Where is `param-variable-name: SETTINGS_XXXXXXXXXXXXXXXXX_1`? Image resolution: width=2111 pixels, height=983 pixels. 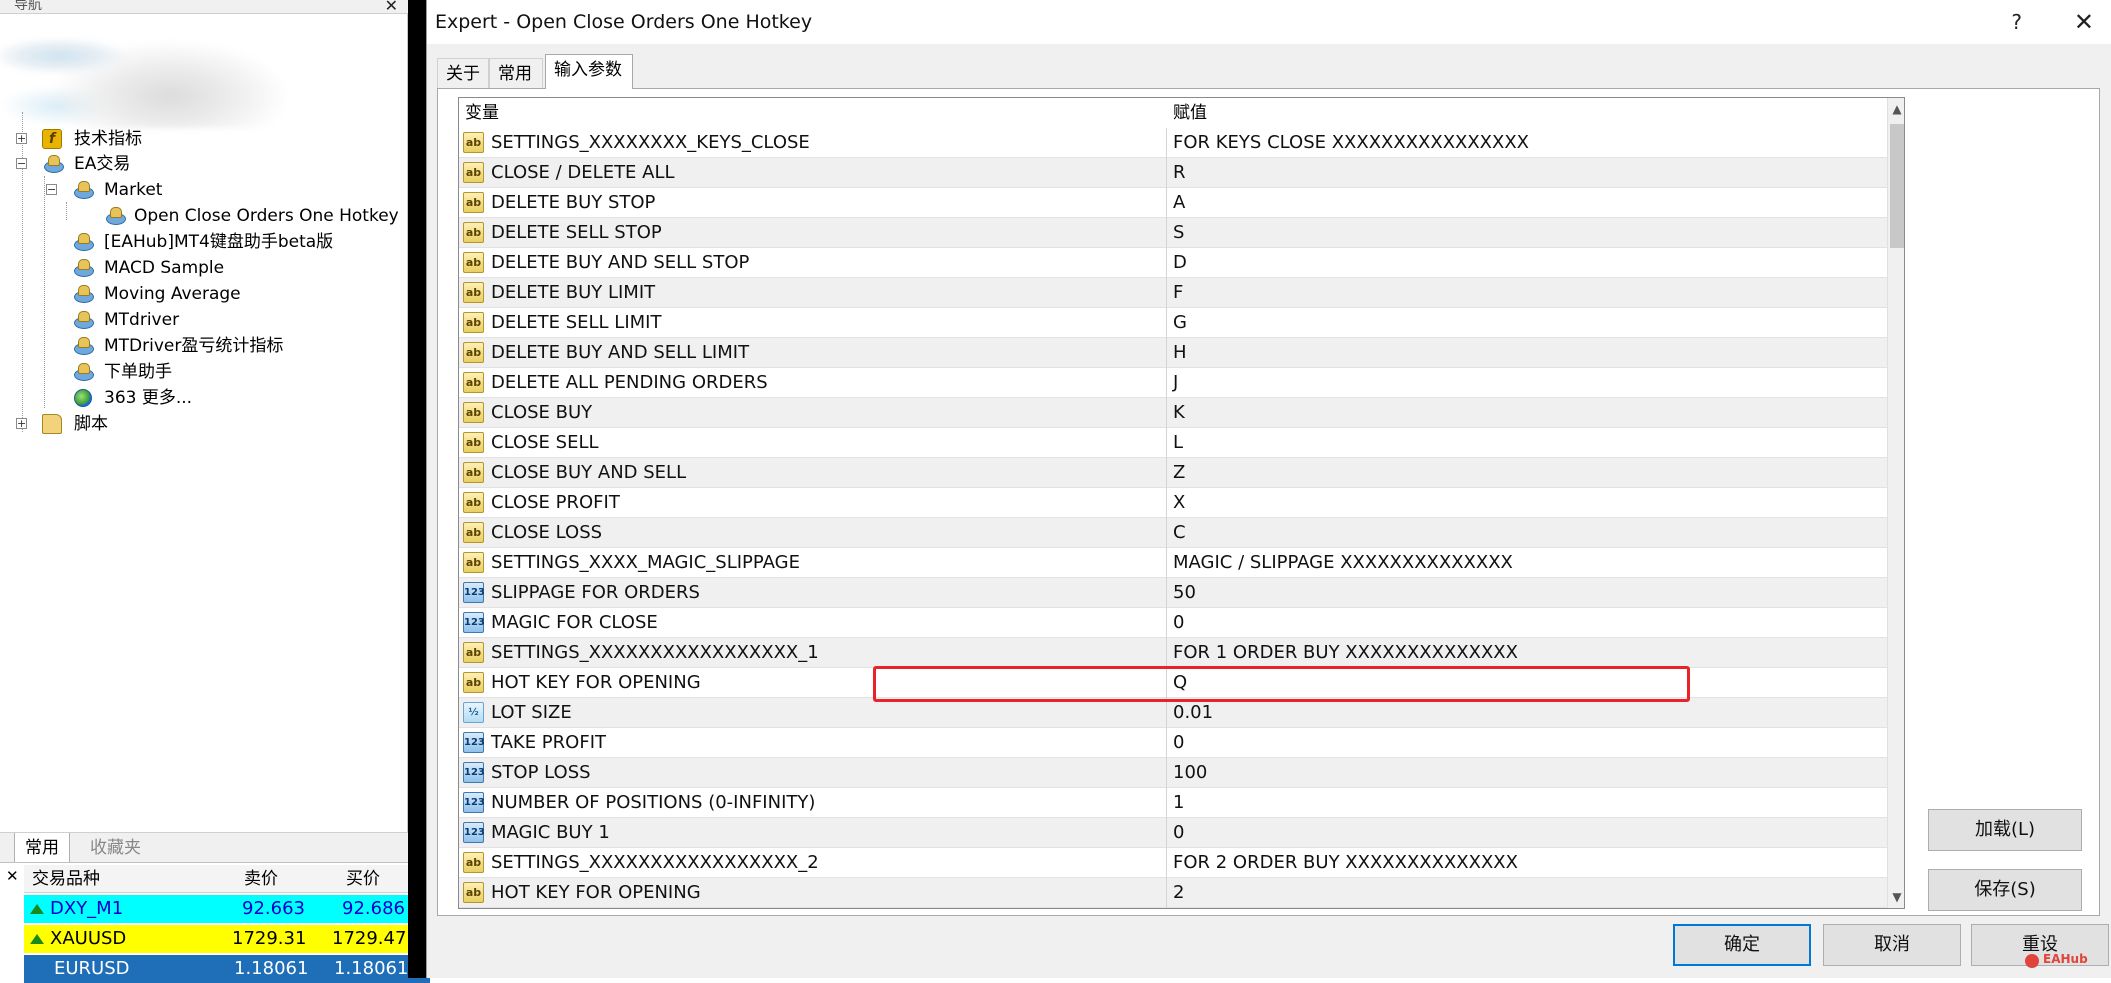
param-variable-name: SETTINGS_XXXXXXXXXXXXXXXXX_1 is located at coordinates (655, 652).